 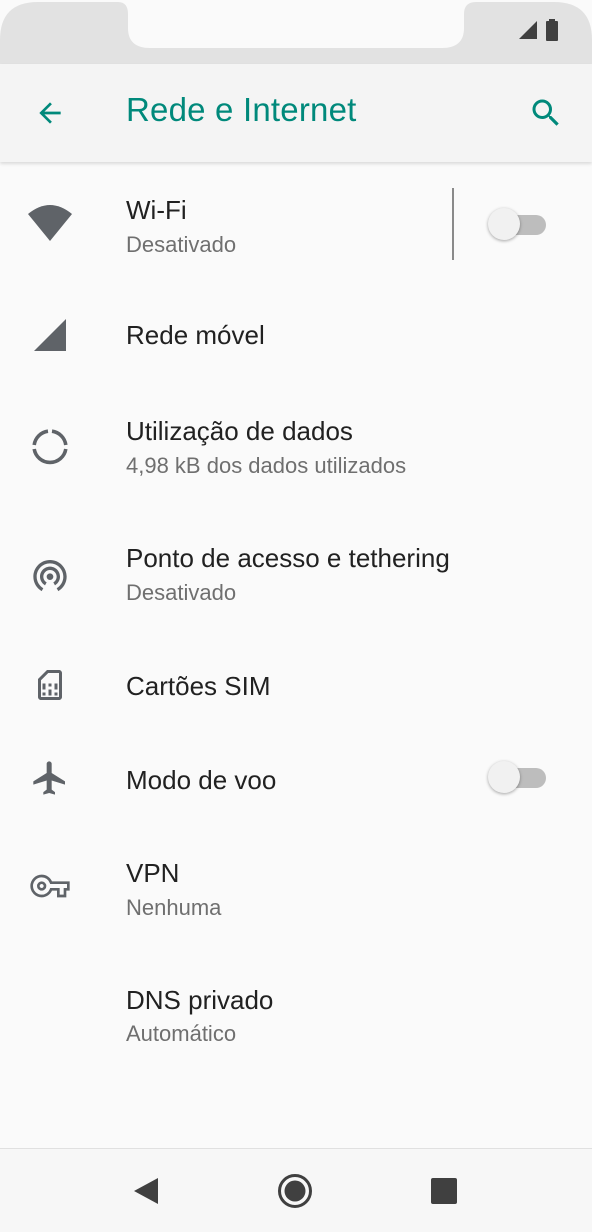 I want to click on airplane-toggle-thumb, so click(x=504, y=777).